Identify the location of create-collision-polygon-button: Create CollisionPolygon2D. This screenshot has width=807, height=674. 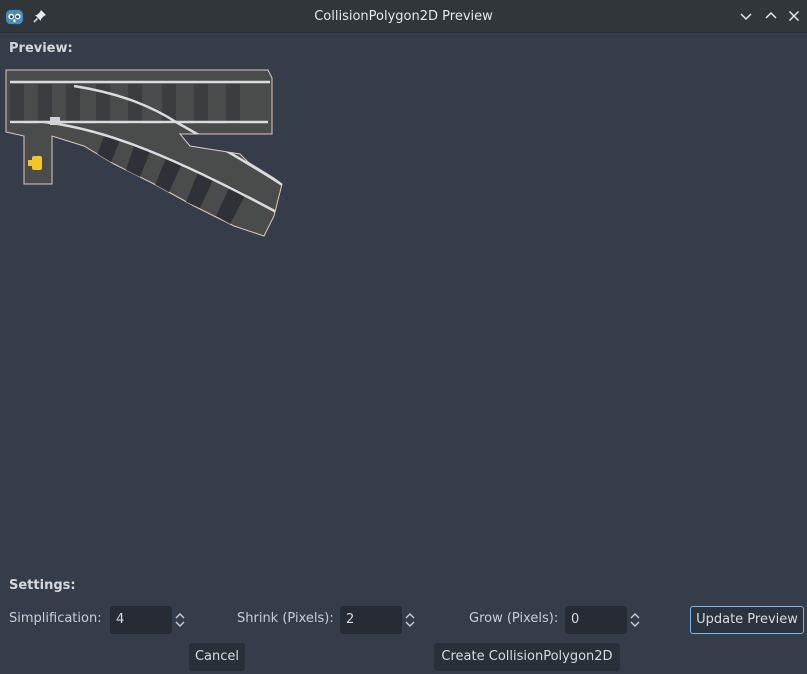
(527, 657).